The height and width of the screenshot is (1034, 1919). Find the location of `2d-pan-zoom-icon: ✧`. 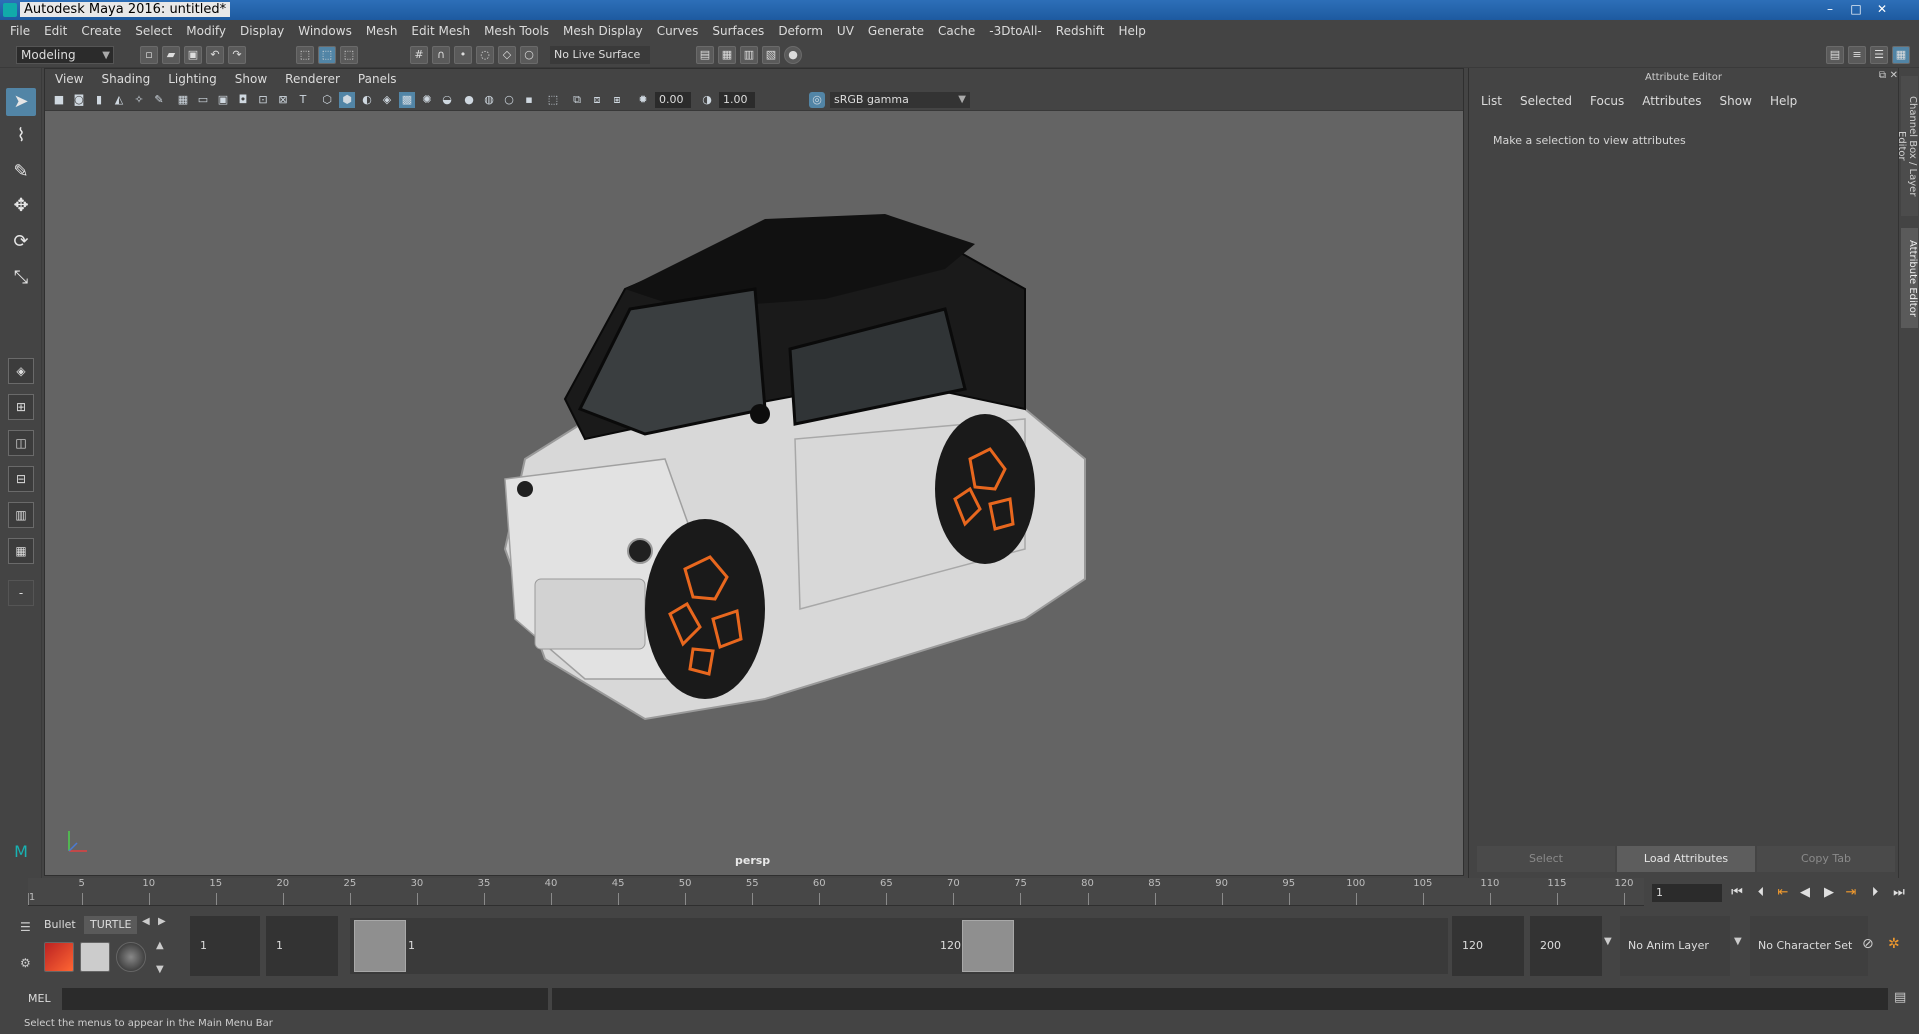

2d-pan-zoom-icon: ✧ is located at coordinates (139, 100).